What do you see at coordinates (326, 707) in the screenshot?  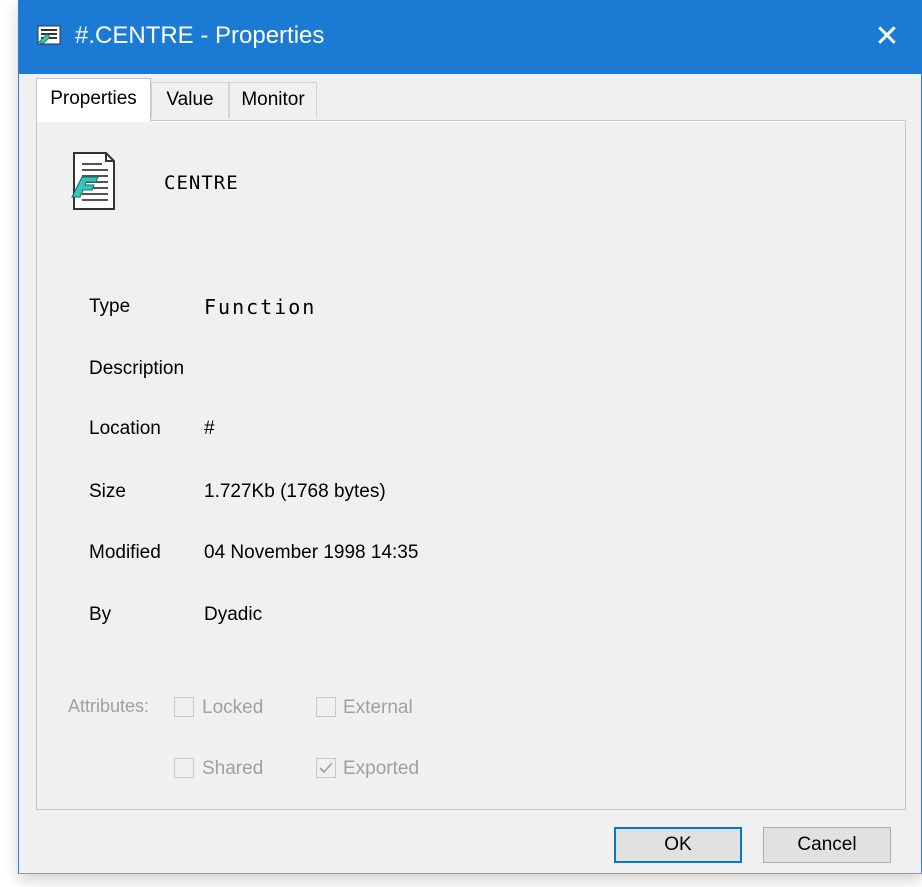 I see `external-checkbox` at bounding box center [326, 707].